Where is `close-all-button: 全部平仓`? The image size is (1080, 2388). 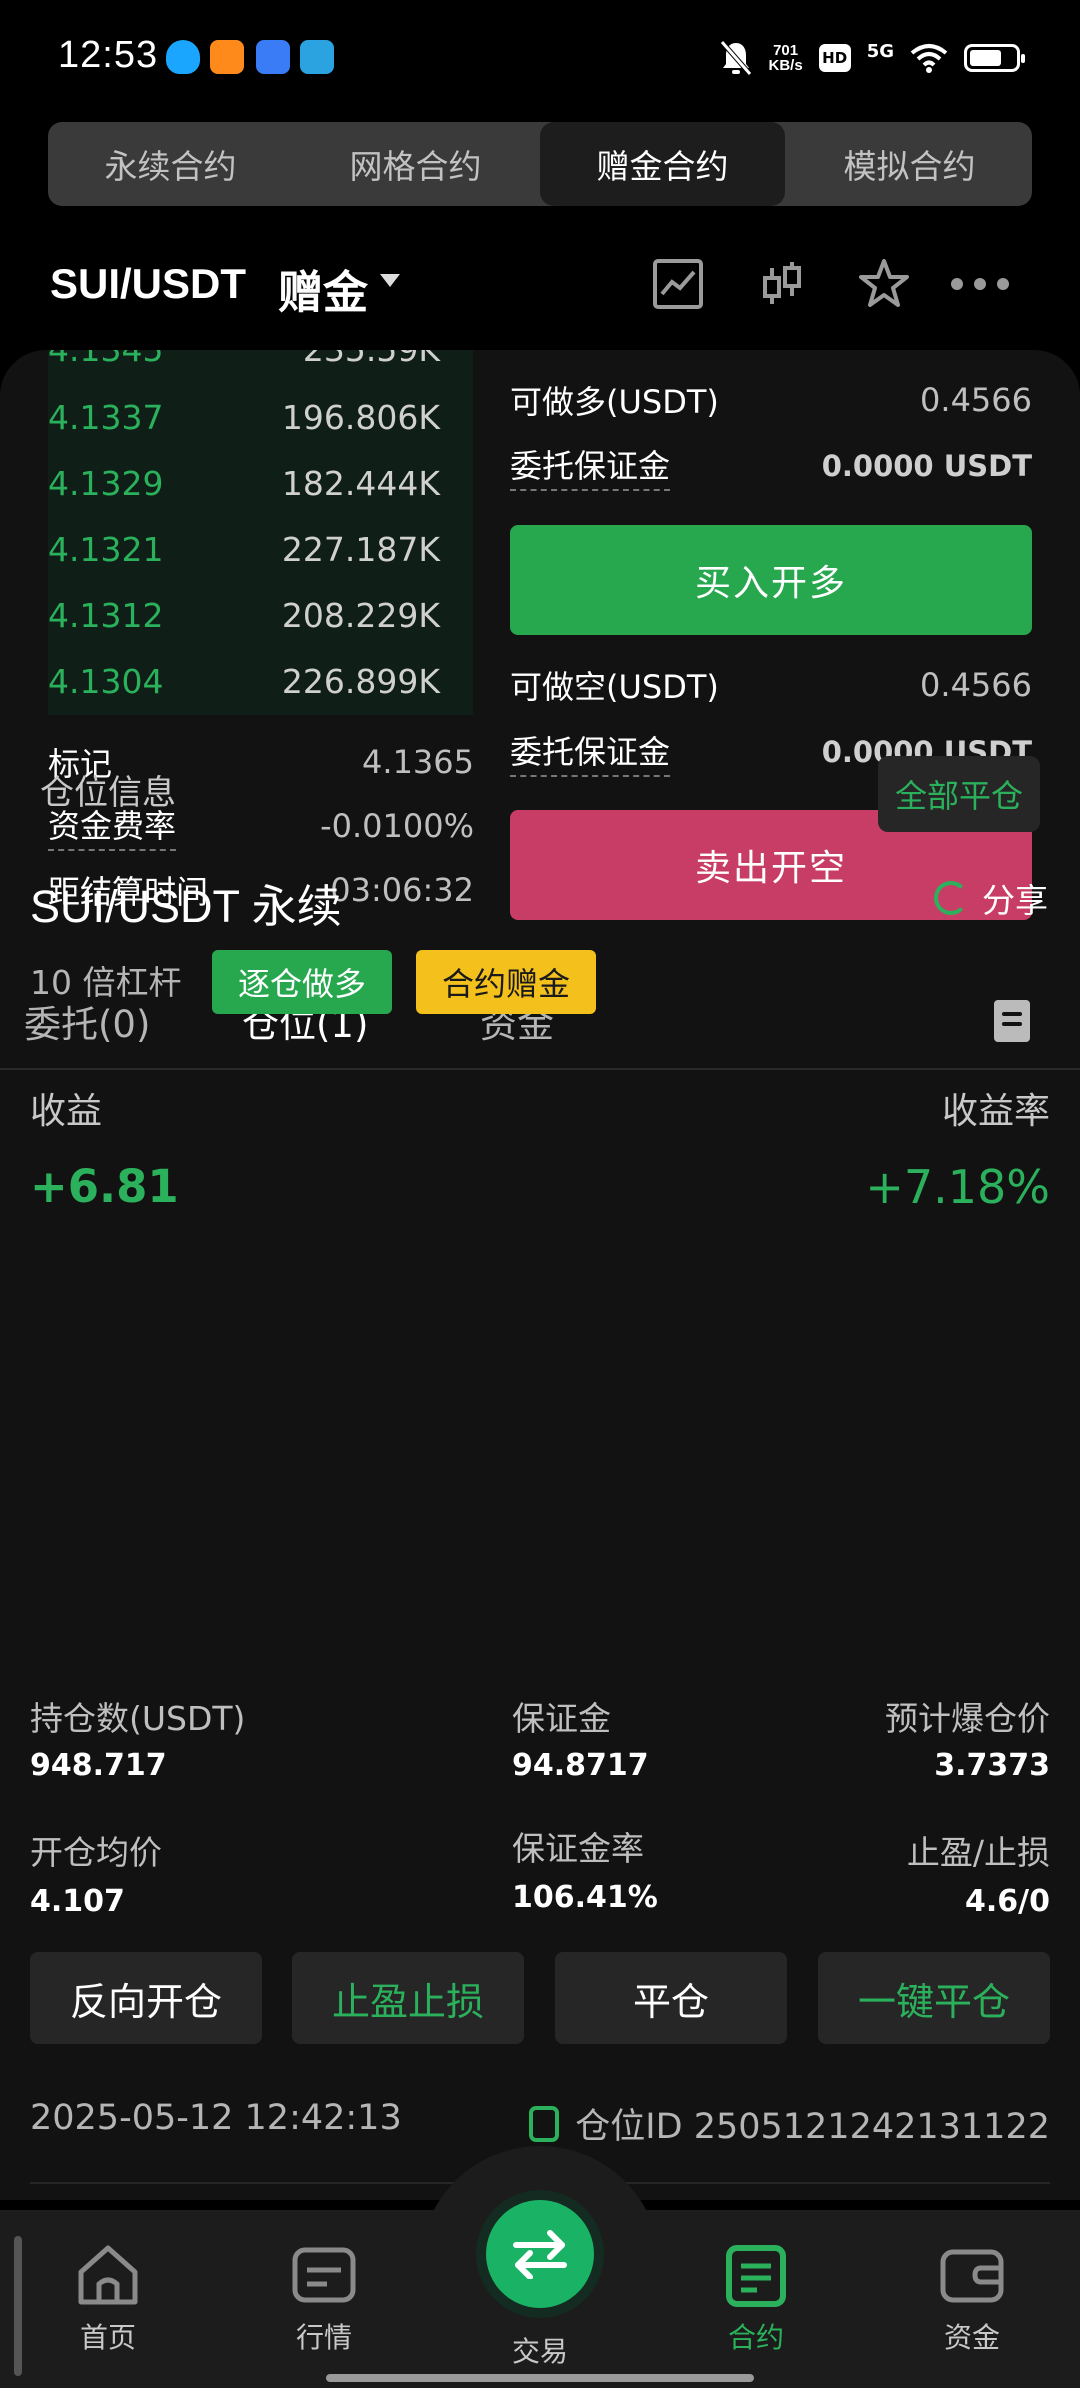 close-all-button: 全部平仓 is located at coordinates (959, 794).